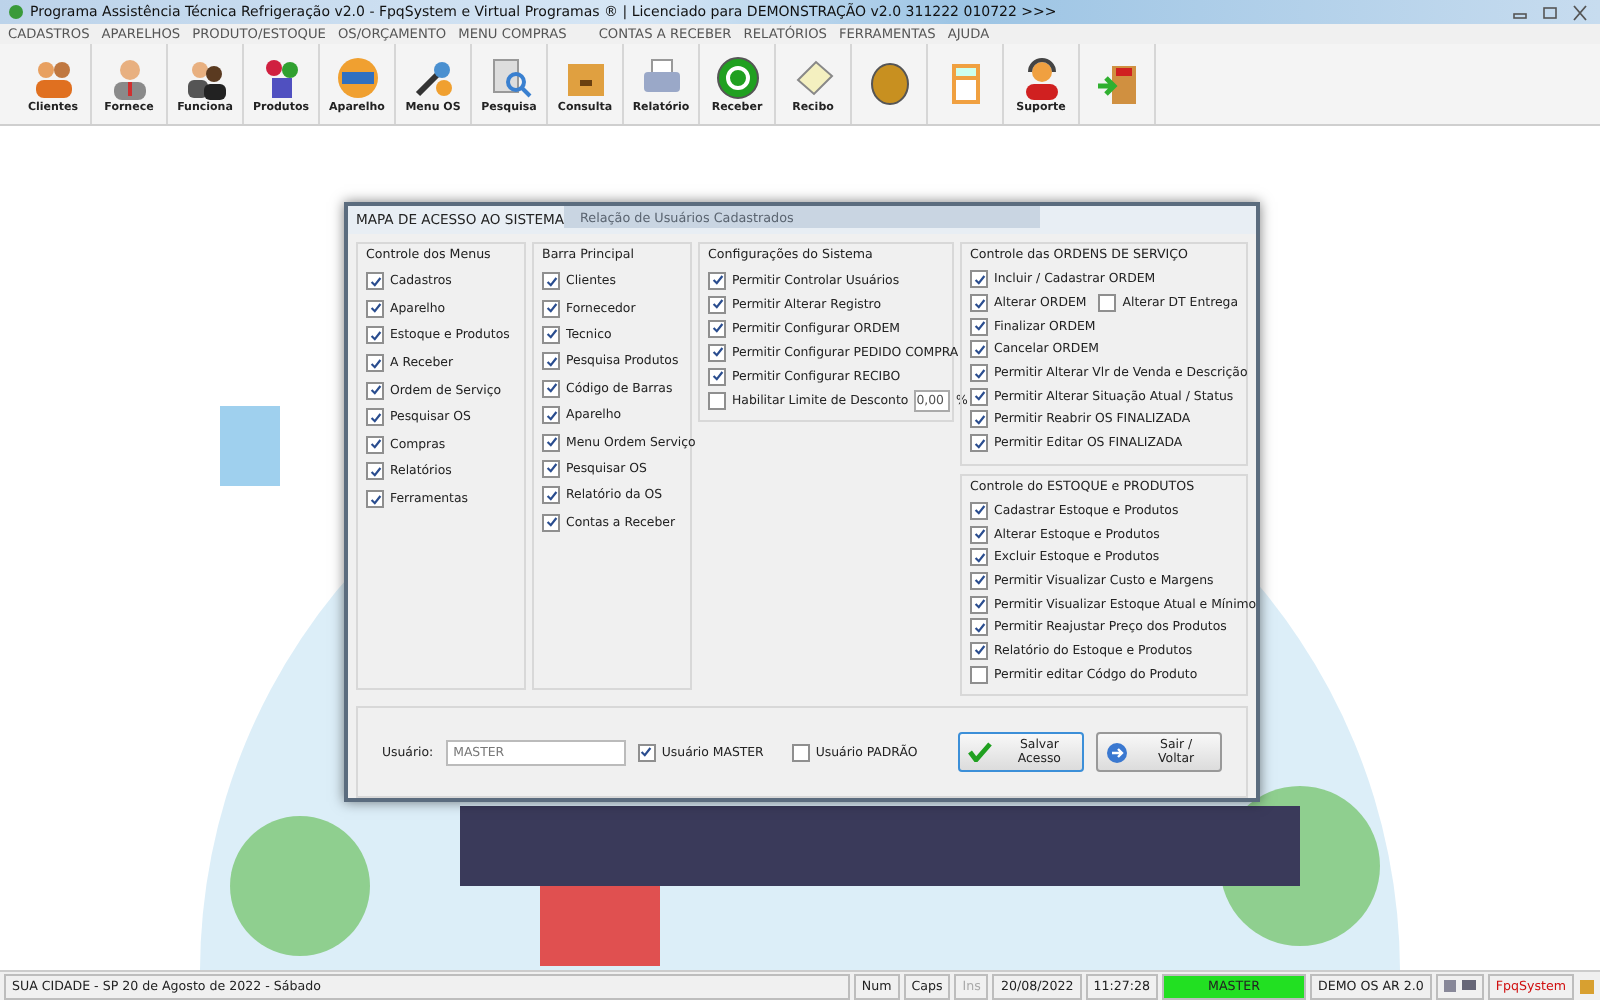 The height and width of the screenshot is (1000, 1600). What do you see at coordinates (1459, 986) in the screenshot?
I see `status-icons` at bounding box center [1459, 986].